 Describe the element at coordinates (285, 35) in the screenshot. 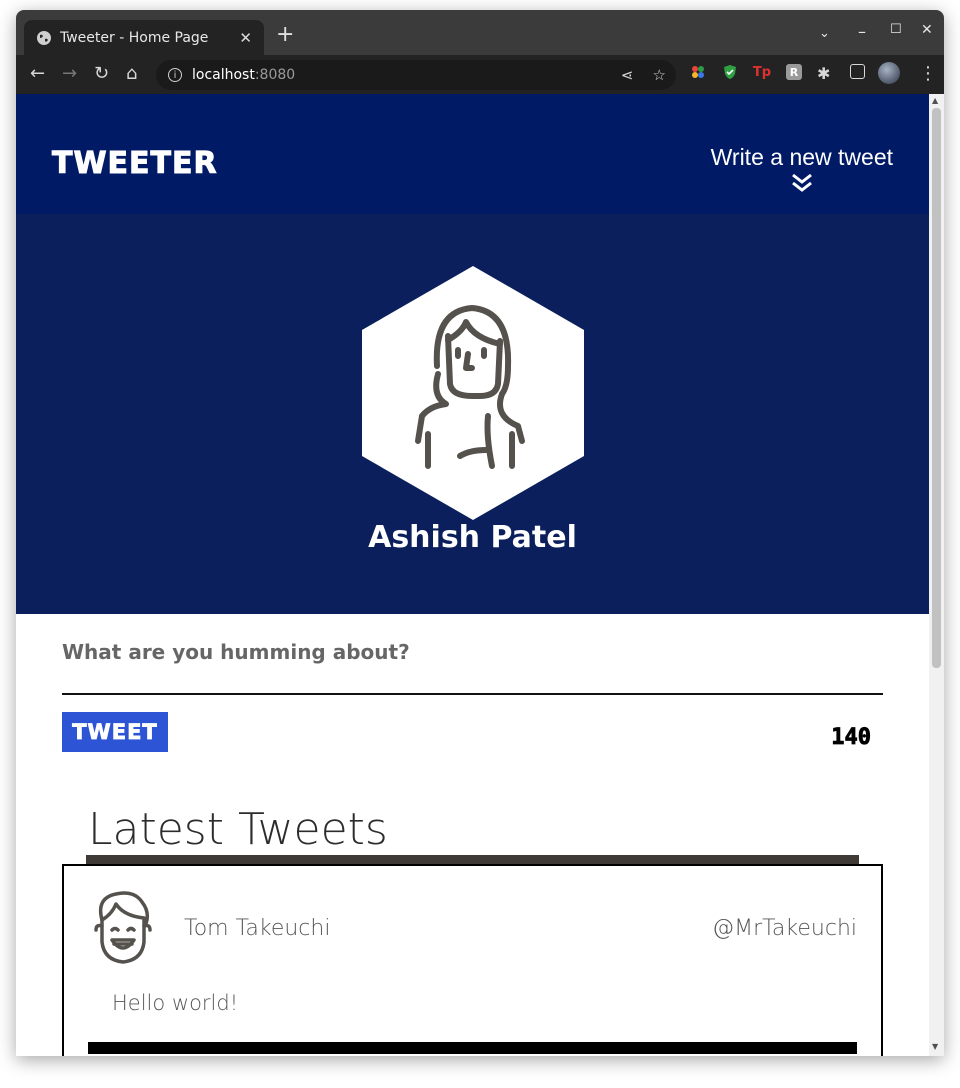

I see `new-tab-icon: +` at that location.